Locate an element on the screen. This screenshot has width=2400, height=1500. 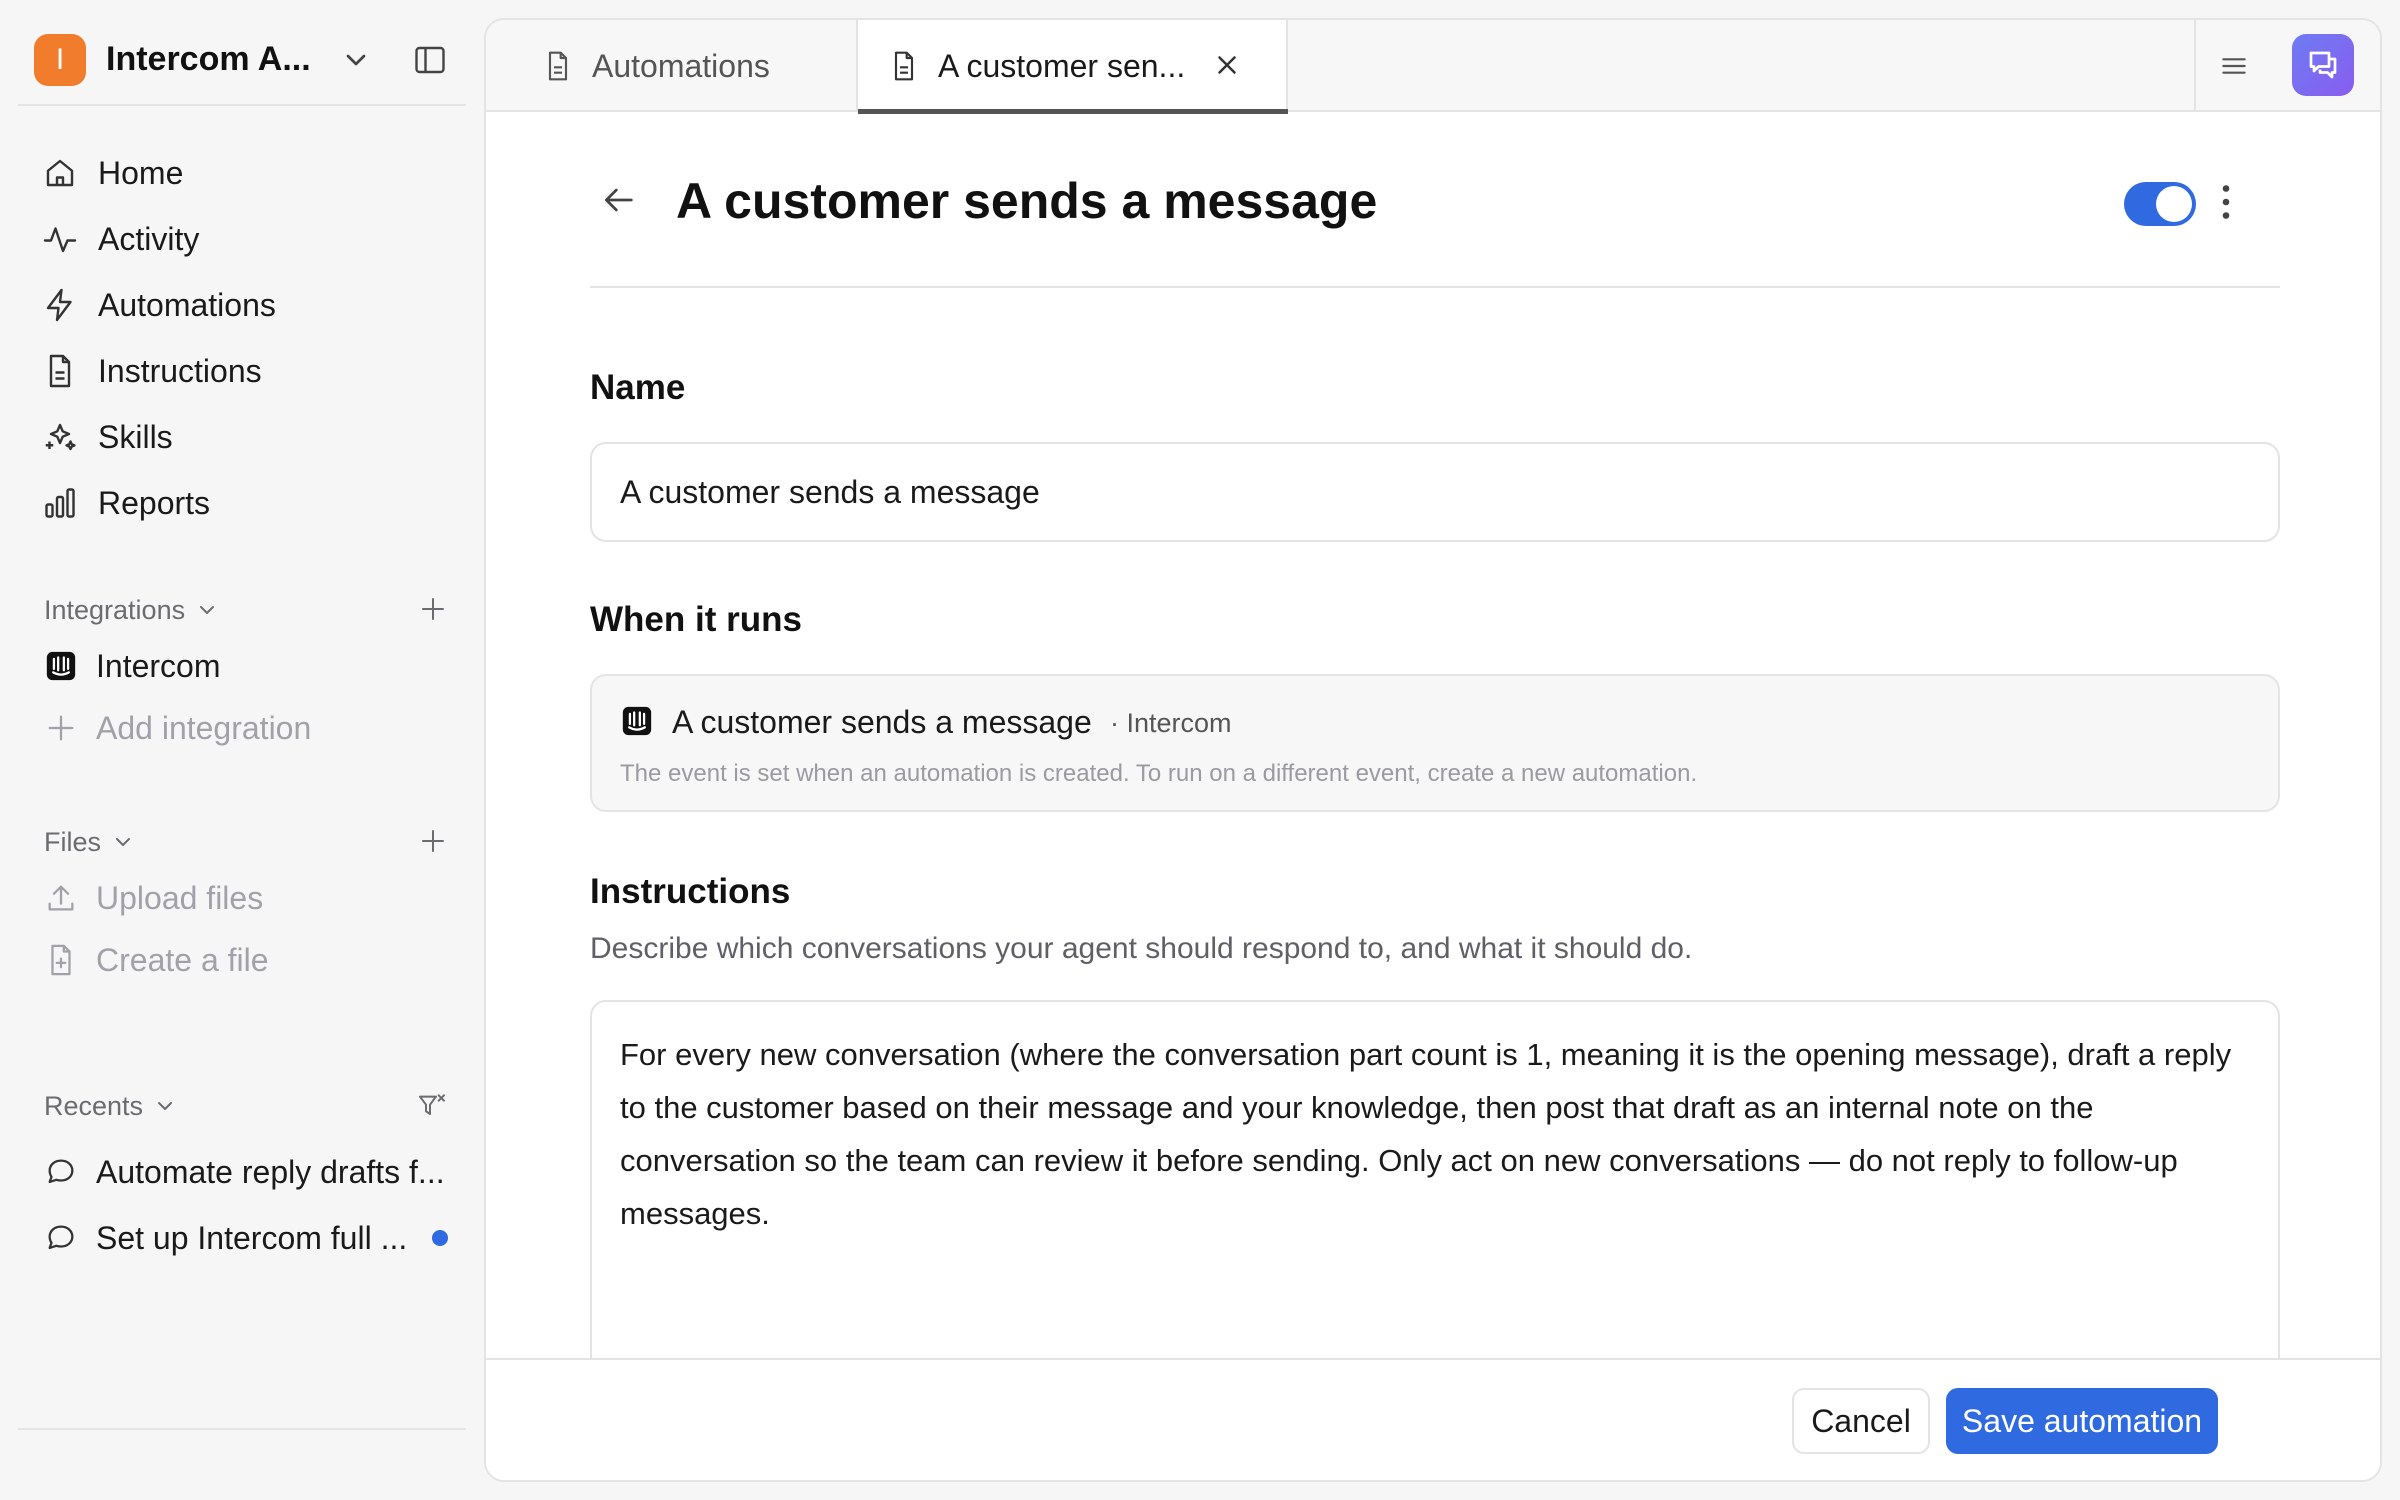
sidebar-item-label: Intercom is located at coordinates (158, 665).